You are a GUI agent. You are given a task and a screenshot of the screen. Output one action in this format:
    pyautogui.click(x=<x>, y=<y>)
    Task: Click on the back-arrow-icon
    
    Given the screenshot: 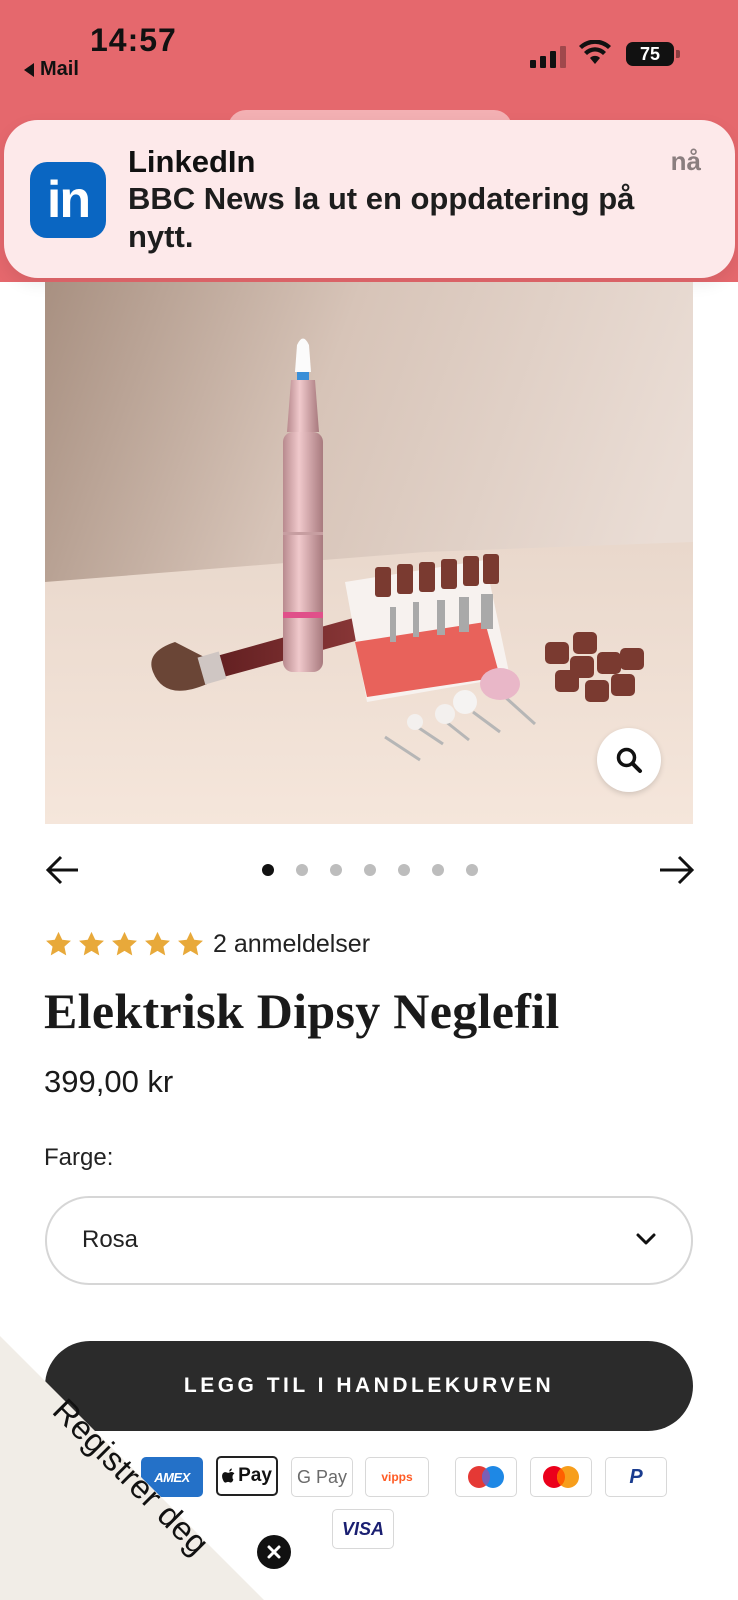 What is the action you would take?
    pyautogui.click(x=29, y=69)
    